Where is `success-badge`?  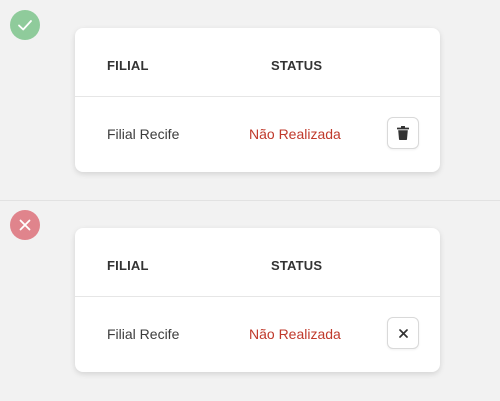 success-badge is located at coordinates (25, 25).